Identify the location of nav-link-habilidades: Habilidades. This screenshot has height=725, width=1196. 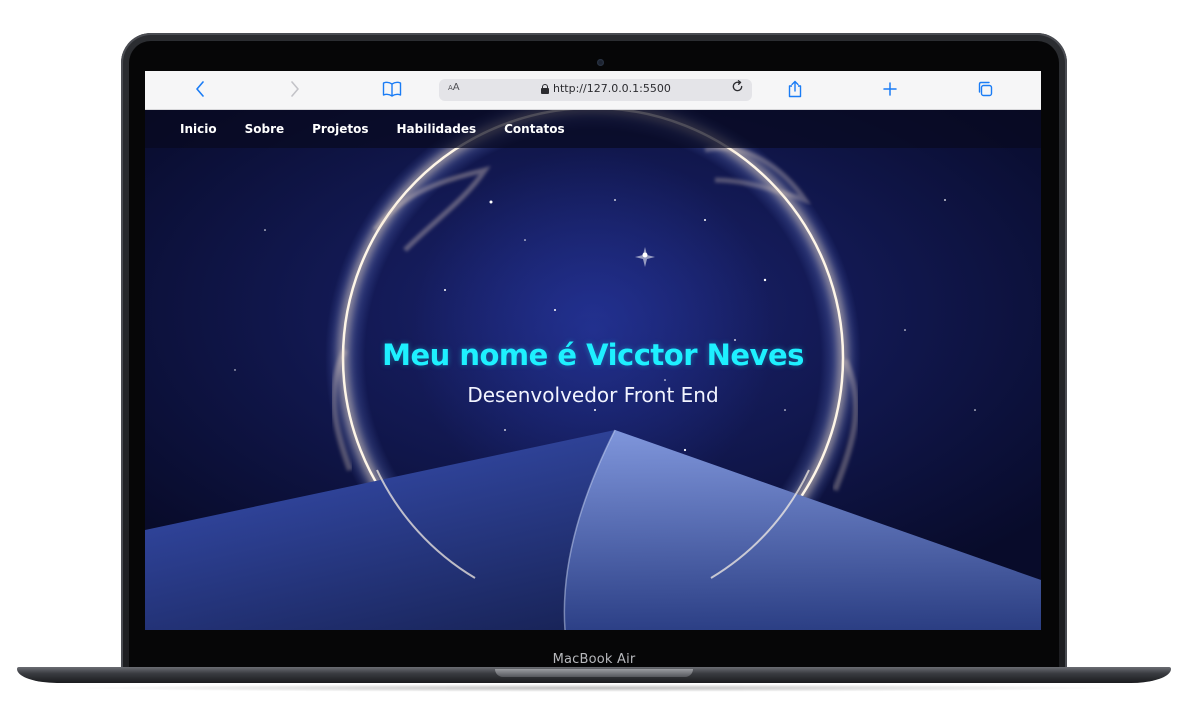
(436, 129).